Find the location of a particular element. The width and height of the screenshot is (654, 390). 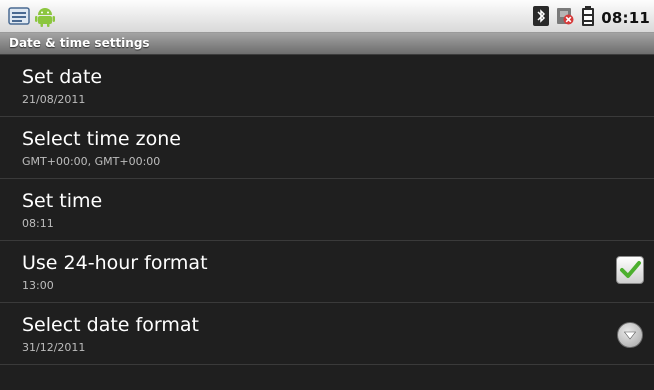

no-sim-icon is located at coordinates (565, 18).